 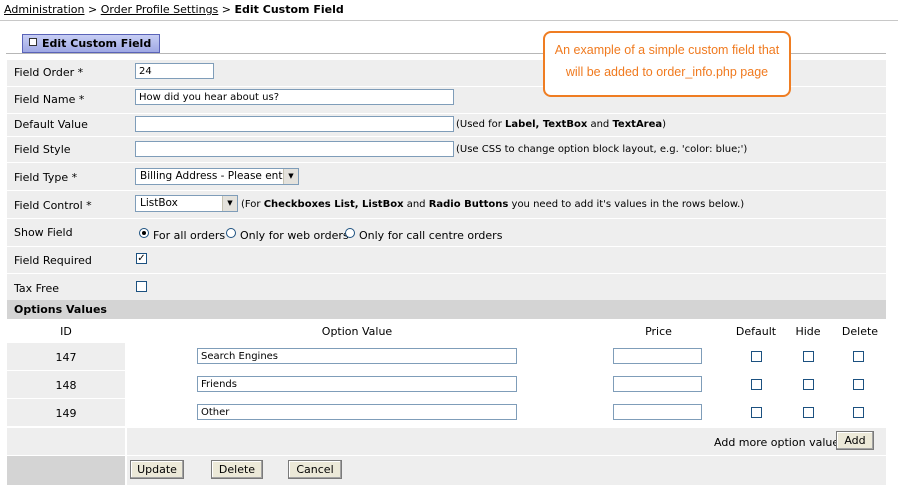 I want to click on radio-all-orders-label: For all orders, so click(x=189, y=235).